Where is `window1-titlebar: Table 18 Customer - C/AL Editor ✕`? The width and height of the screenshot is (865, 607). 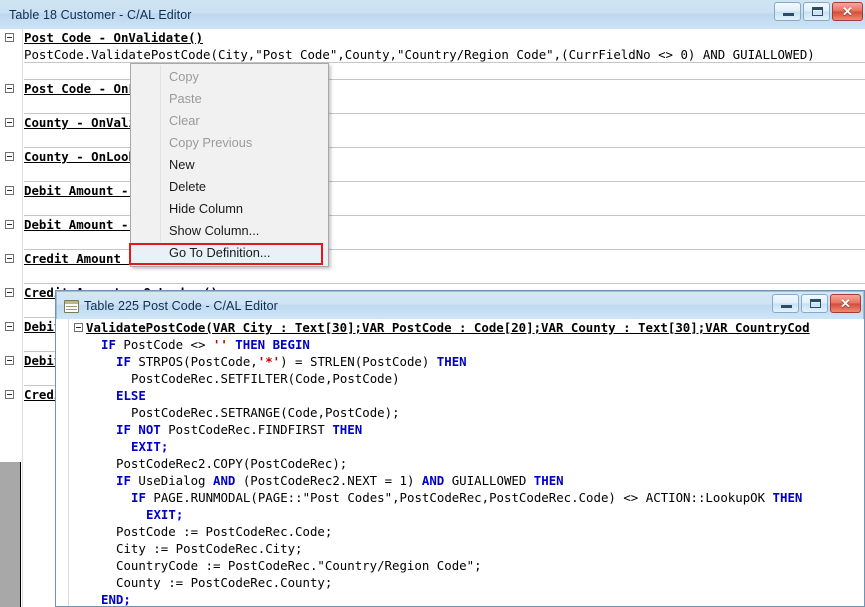
window1-titlebar: Table 18 Customer - C/AL Editor ✕ is located at coordinates (432, 14).